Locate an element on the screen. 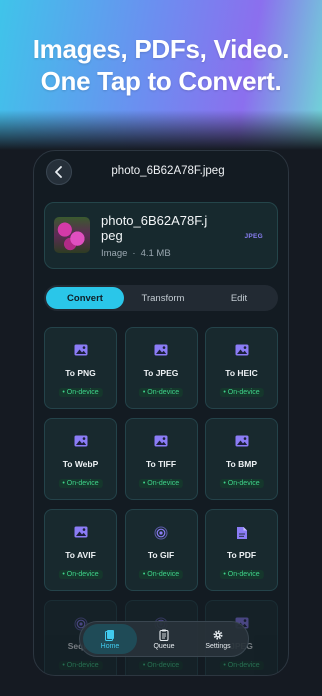  format-tile-to-png: To PNG On-device is located at coordinates (80, 368).